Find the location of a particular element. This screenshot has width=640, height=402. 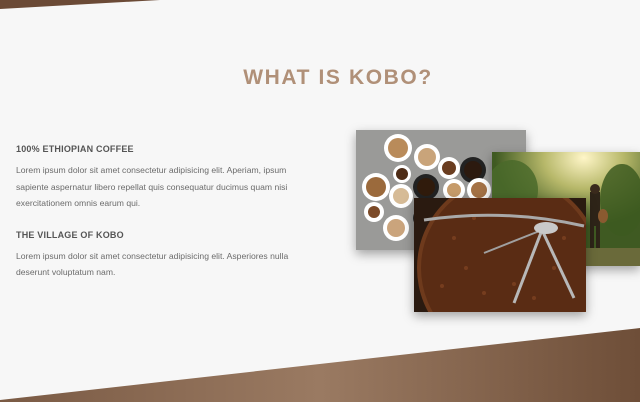

heading-village-of-kobo: THE VILLAGE OF KOBO is located at coordinates (70, 234).